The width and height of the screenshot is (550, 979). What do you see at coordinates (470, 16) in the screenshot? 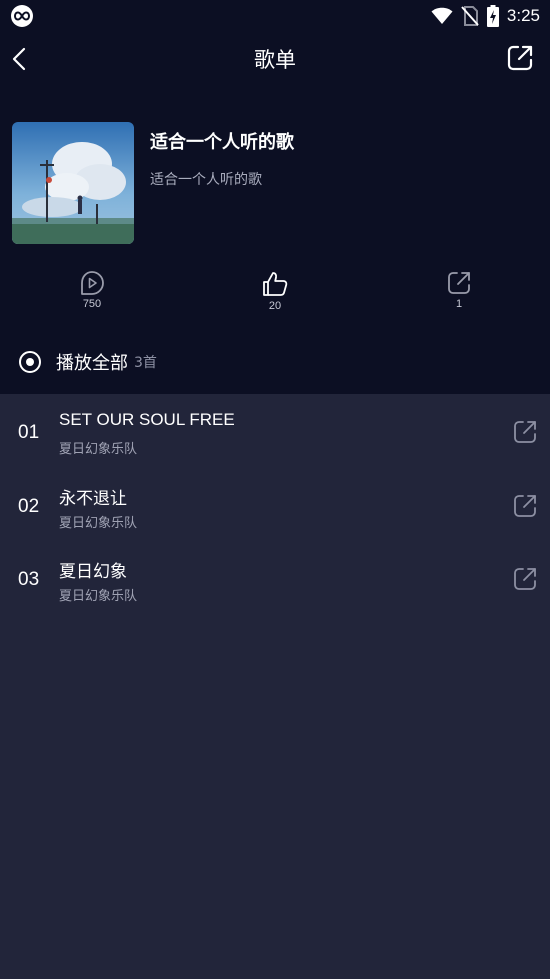
I see `no-sim-icon` at bounding box center [470, 16].